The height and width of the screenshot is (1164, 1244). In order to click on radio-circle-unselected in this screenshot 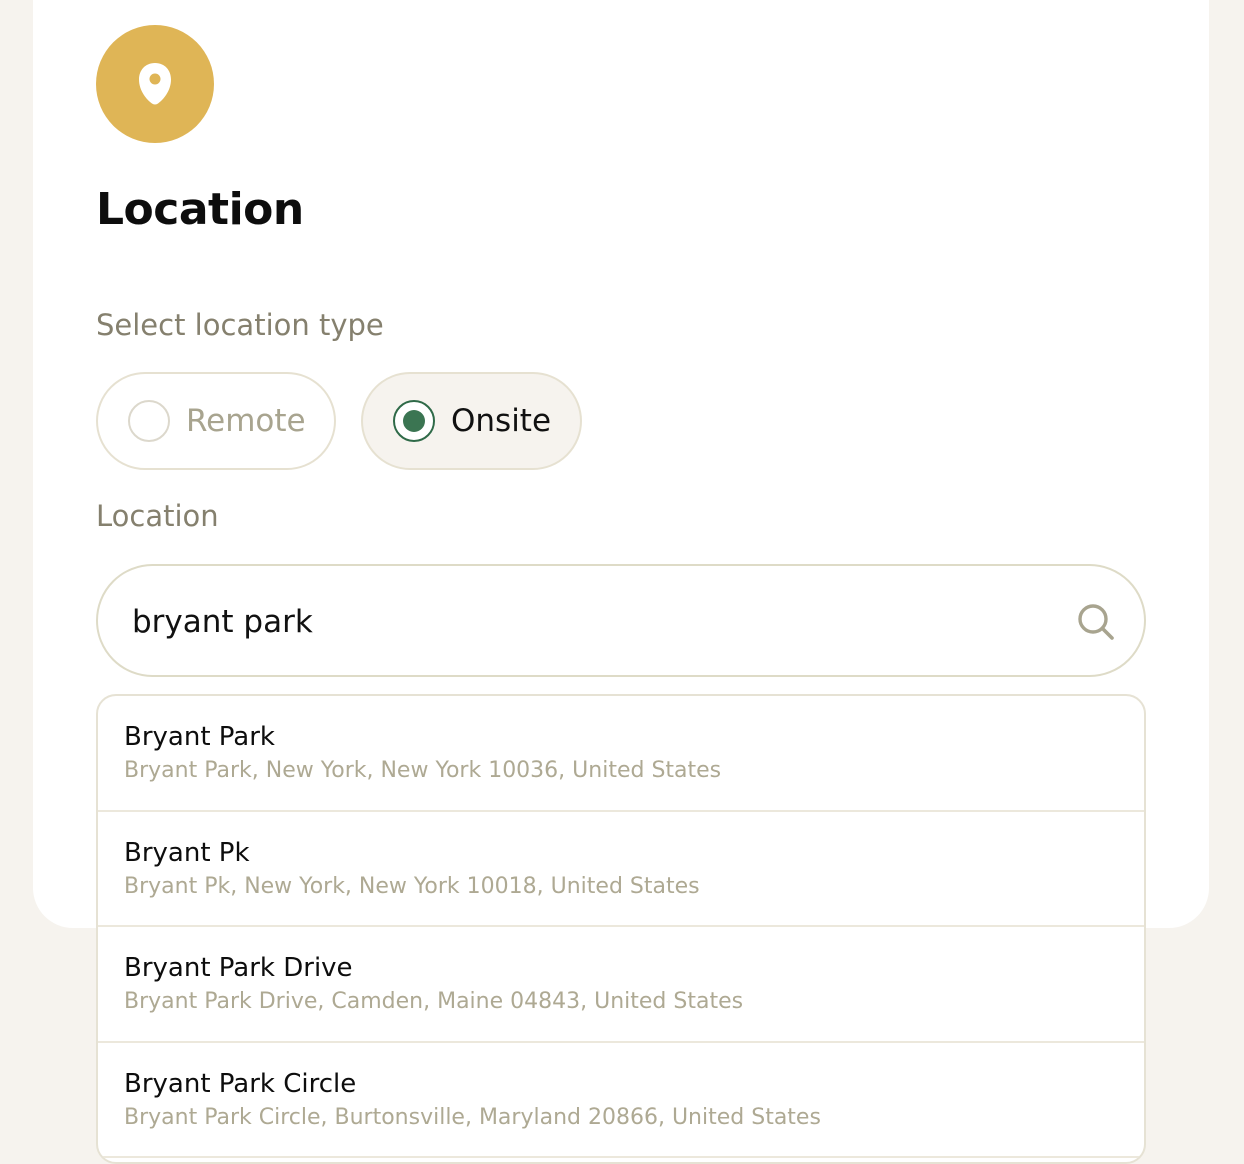, I will do `click(149, 421)`.